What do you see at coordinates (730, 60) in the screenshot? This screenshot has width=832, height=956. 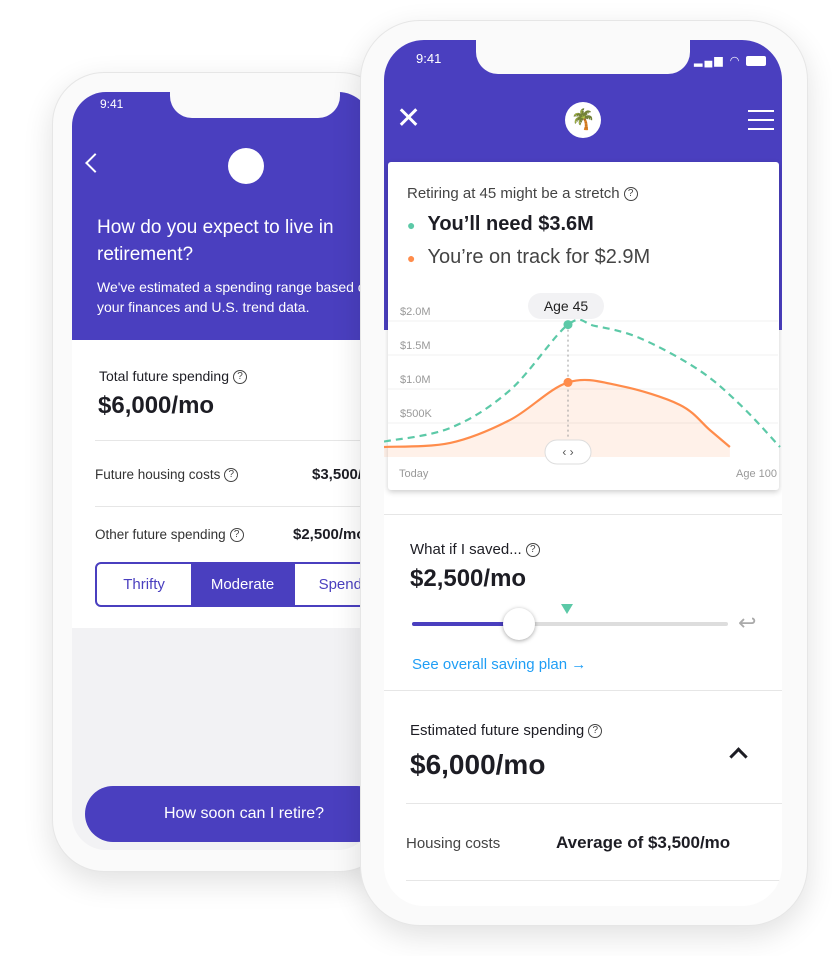 I see `signal-wifi-battery-icons: ▂▄▆ ◠` at bounding box center [730, 60].